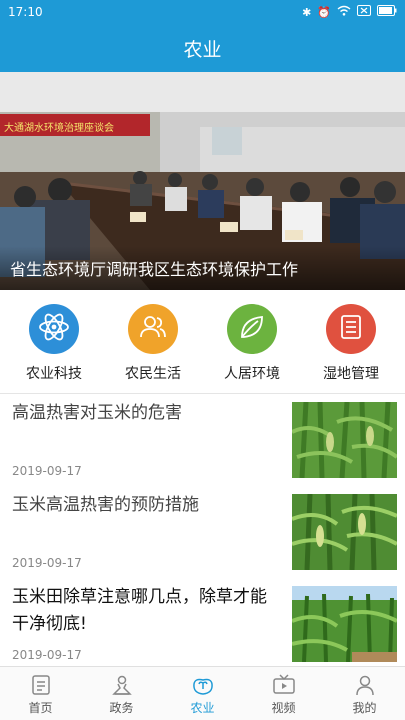 The height and width of the screenshot is (720, 405). I want to click on sim-icon, so click(364, 12).